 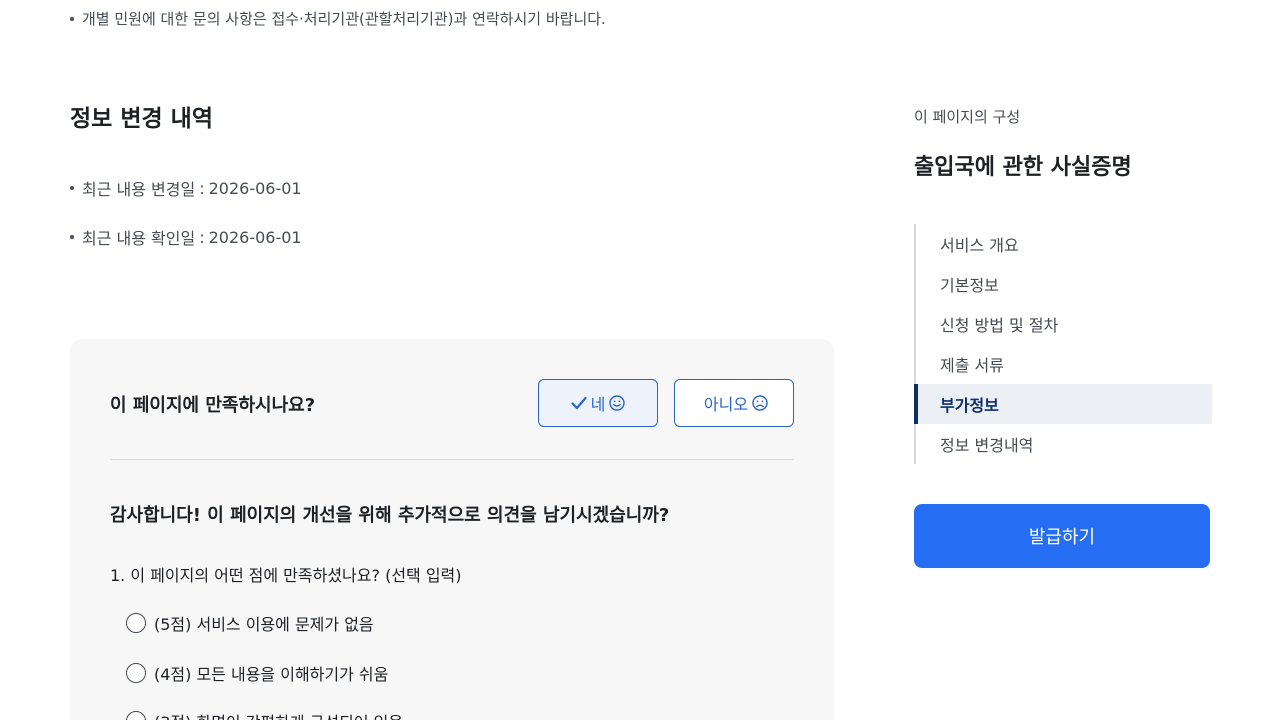 I want to click on satisfaction-question: 이 페이지에 만족하시나요?, so click(x=213, y=405).